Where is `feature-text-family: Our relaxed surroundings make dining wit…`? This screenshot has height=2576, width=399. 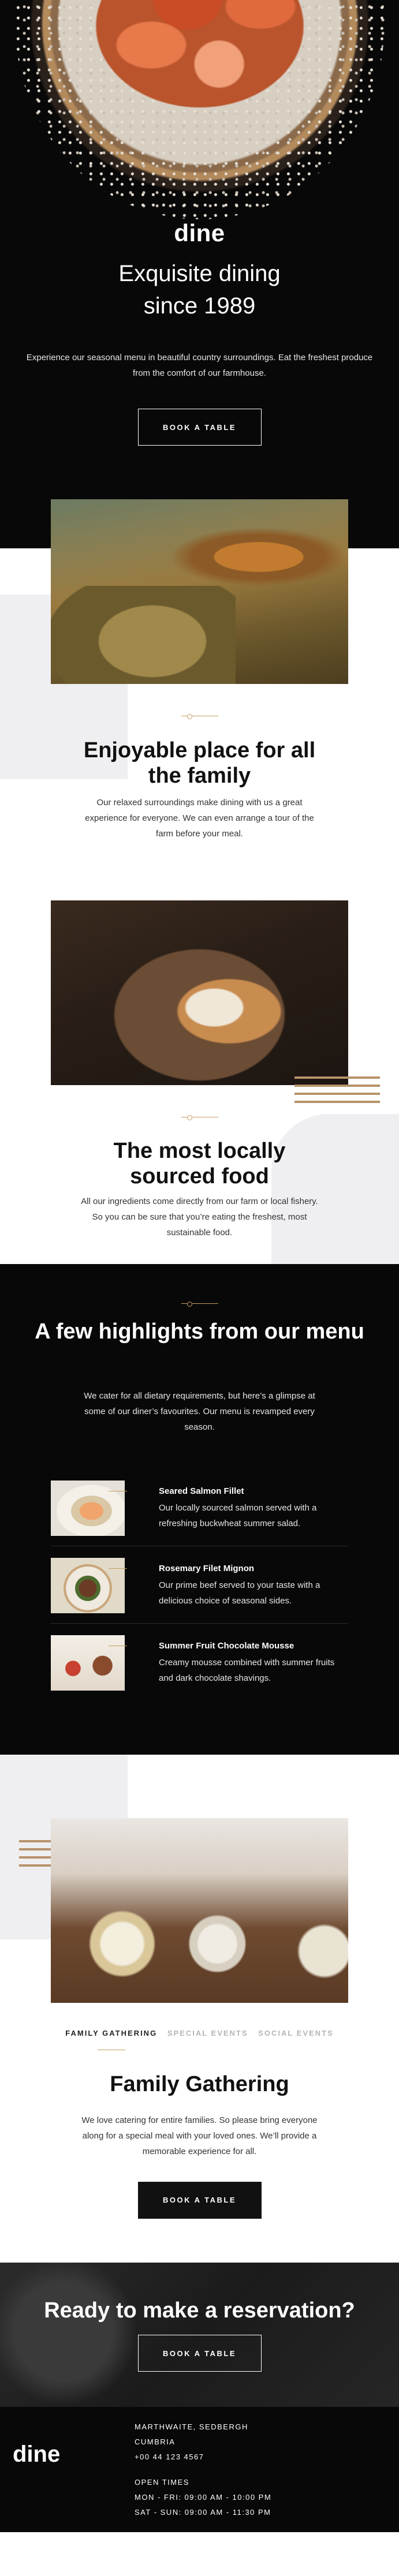 feature-text-family: Our relaxed surroundings make dining wit… is located at coordinates (199, 818).